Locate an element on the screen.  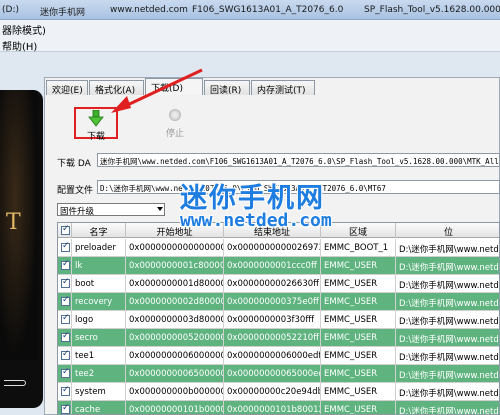
cell-name: tee1 is located at coordinates (99, 356).